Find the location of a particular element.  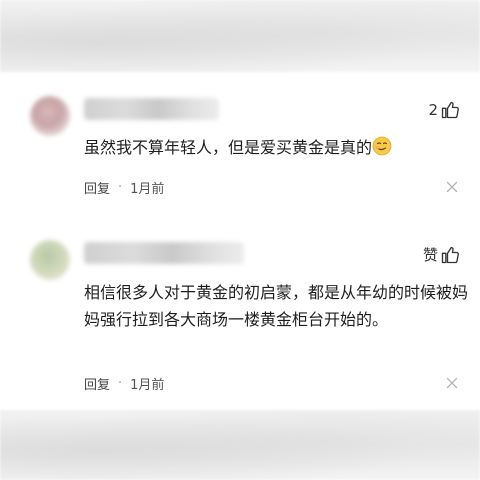

blurred-next-comment is located at coordinates (240, 445).